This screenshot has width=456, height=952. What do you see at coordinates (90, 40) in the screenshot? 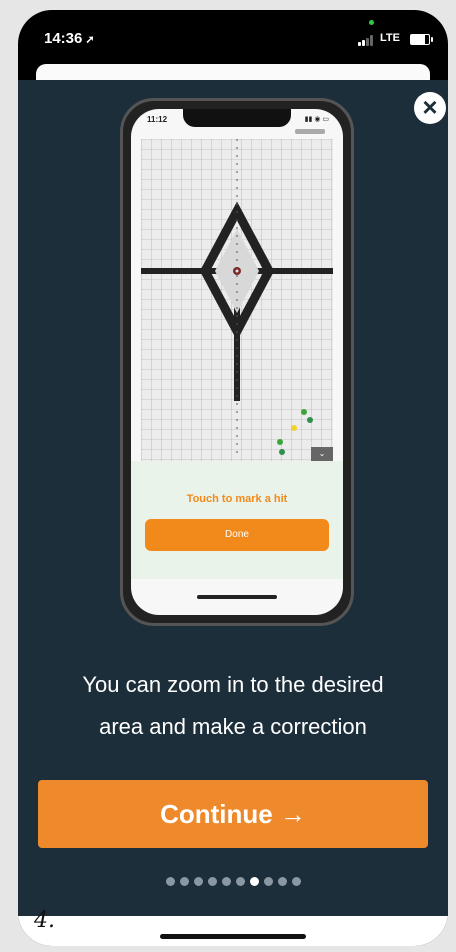
I see `location-arrow-icon: ➚` at bounding box center [90, 40].